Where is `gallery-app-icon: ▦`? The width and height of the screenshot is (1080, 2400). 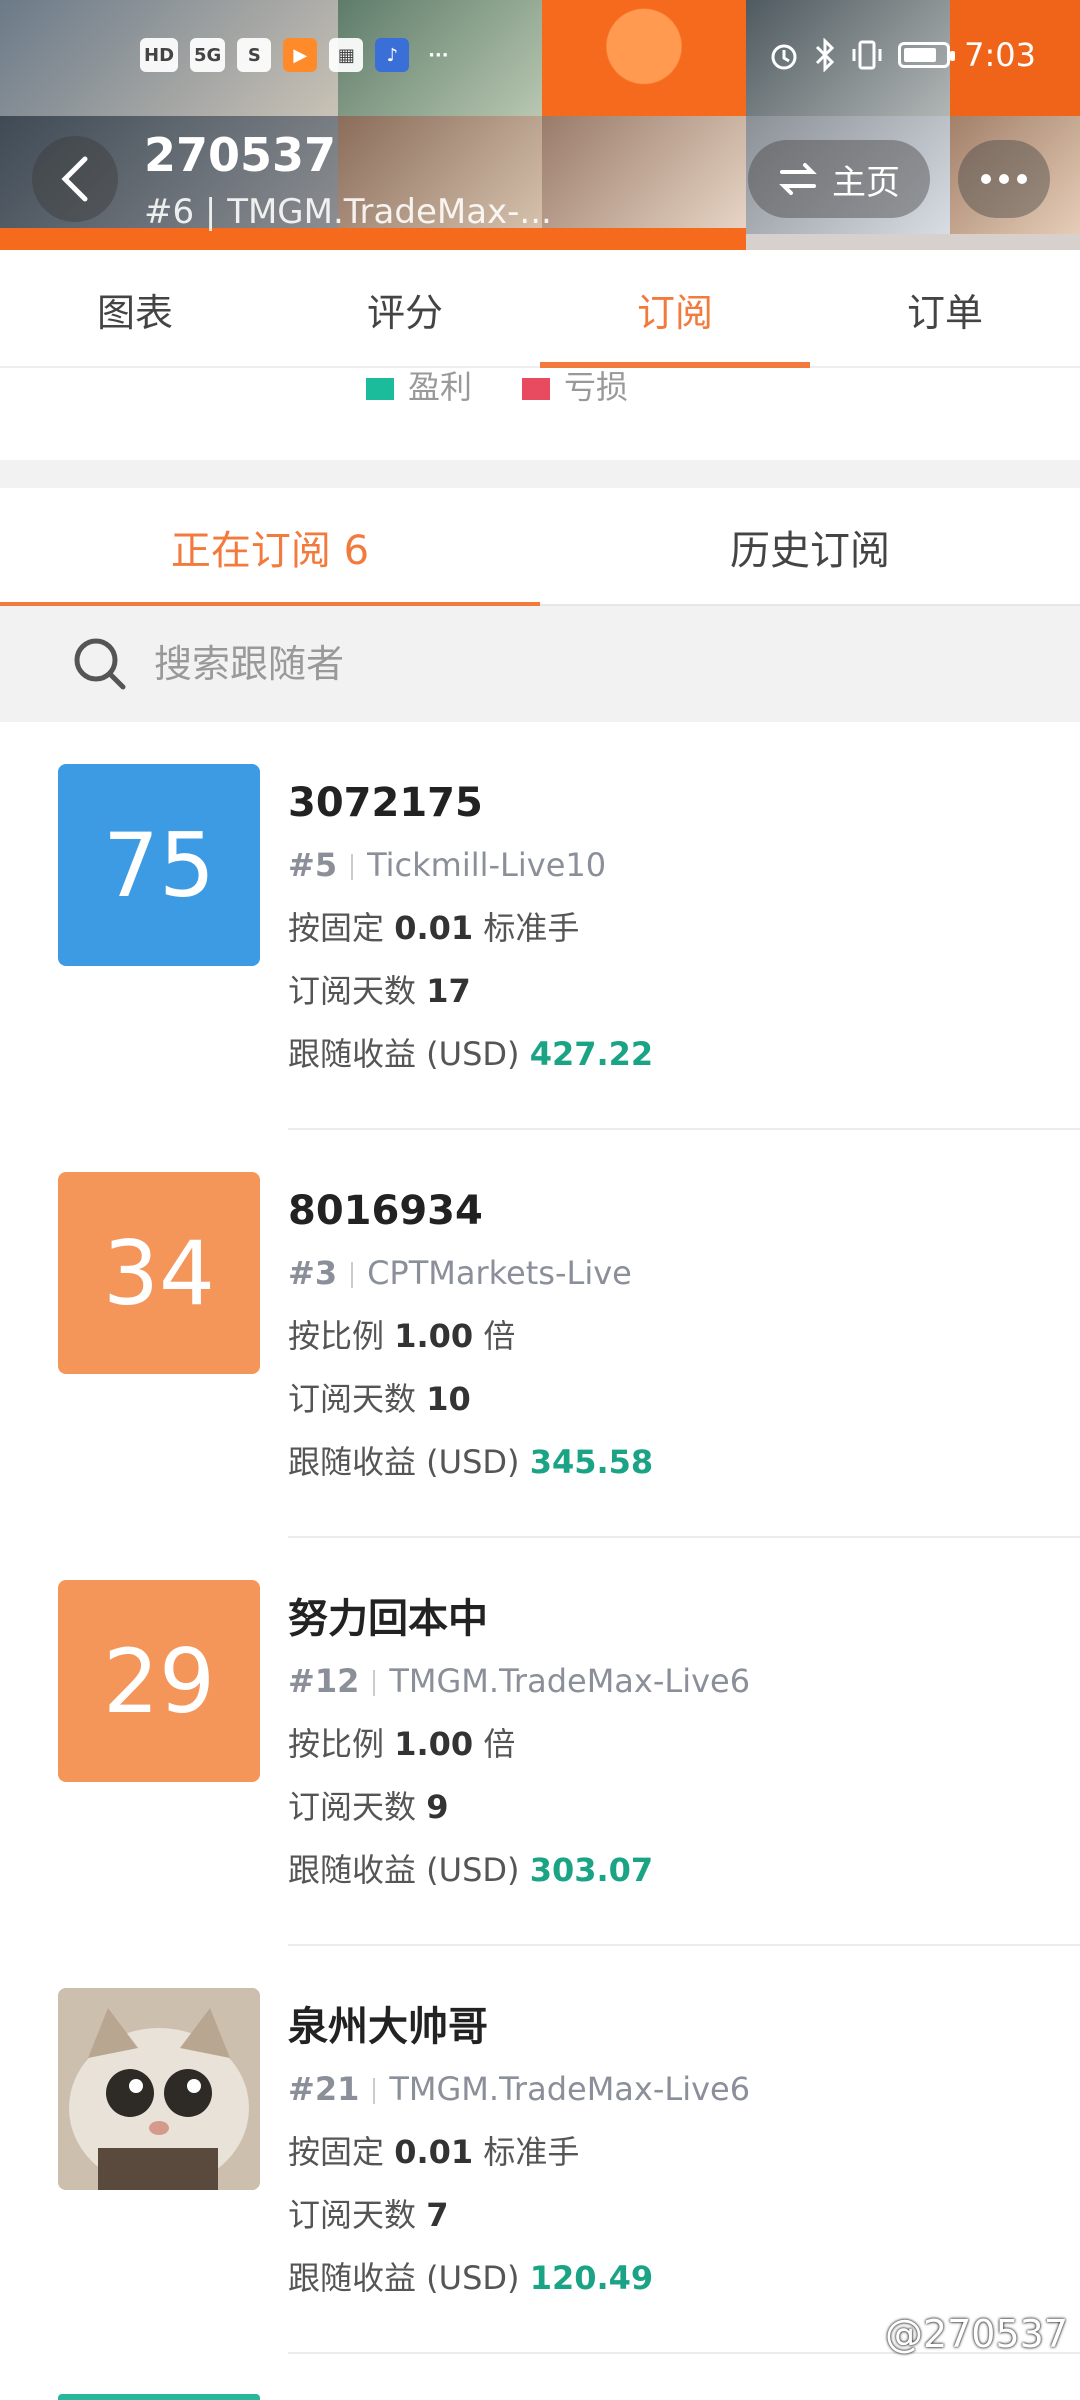 gallery-app-icon: ▦ is located at coordinates (346, 55).